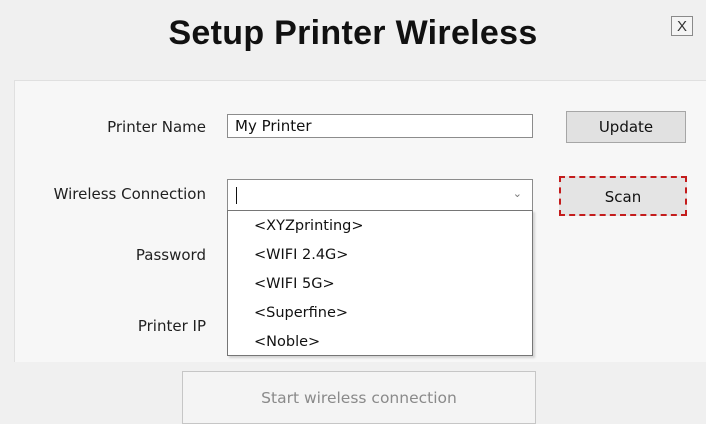 Image resolution: width=706 pixels, height=424 pixels. Describe the element at coordinates (380, 195) in the screenshot. I see `wireless-connection-select: ⌄` at that location.